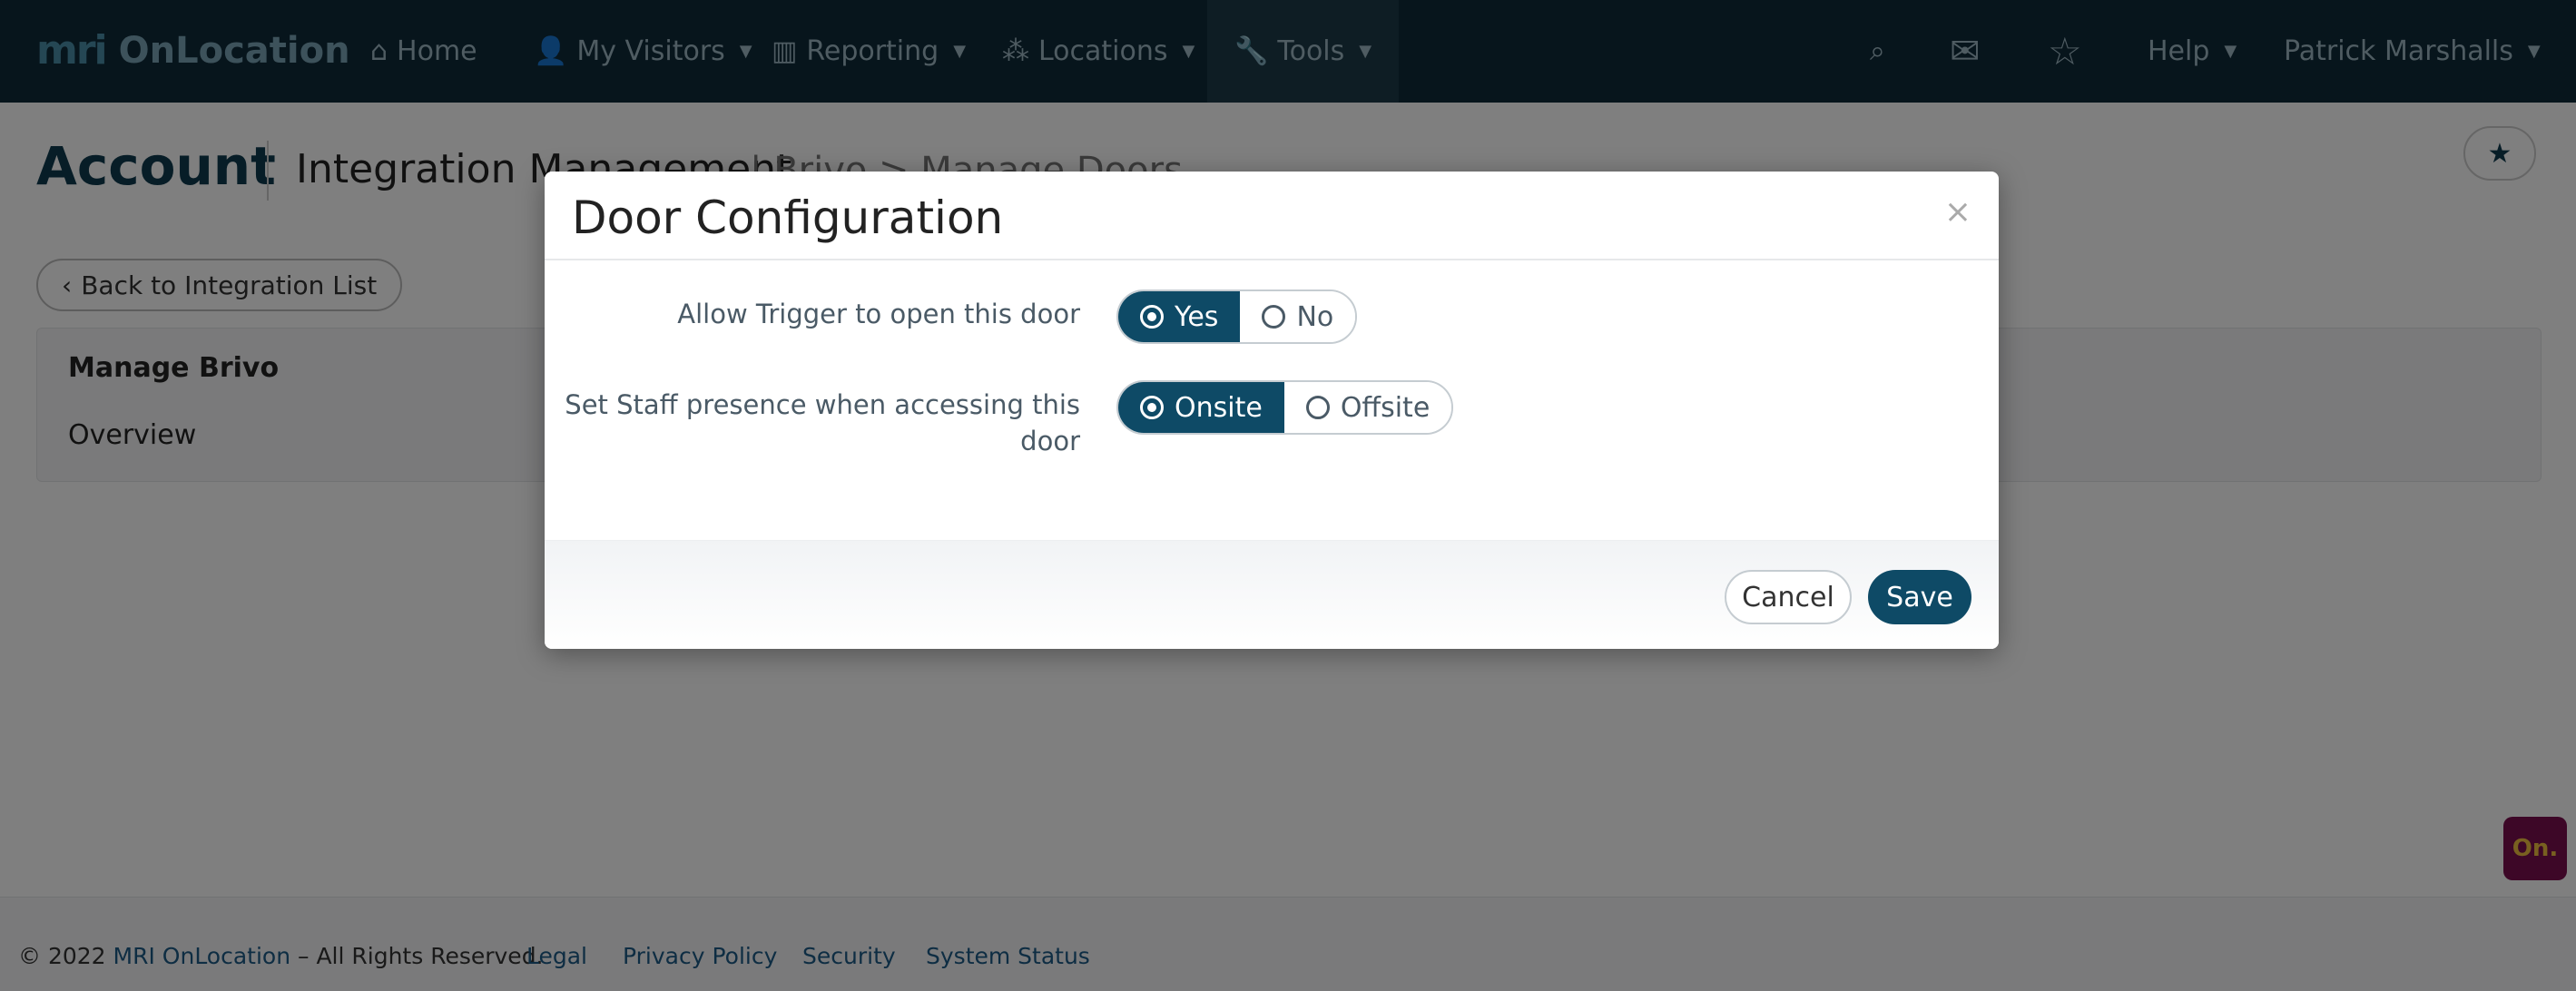  Describe the element at coordinates (1219, 407) in the screenshot. I see `presence-onsite-label: Onsite` at that location.